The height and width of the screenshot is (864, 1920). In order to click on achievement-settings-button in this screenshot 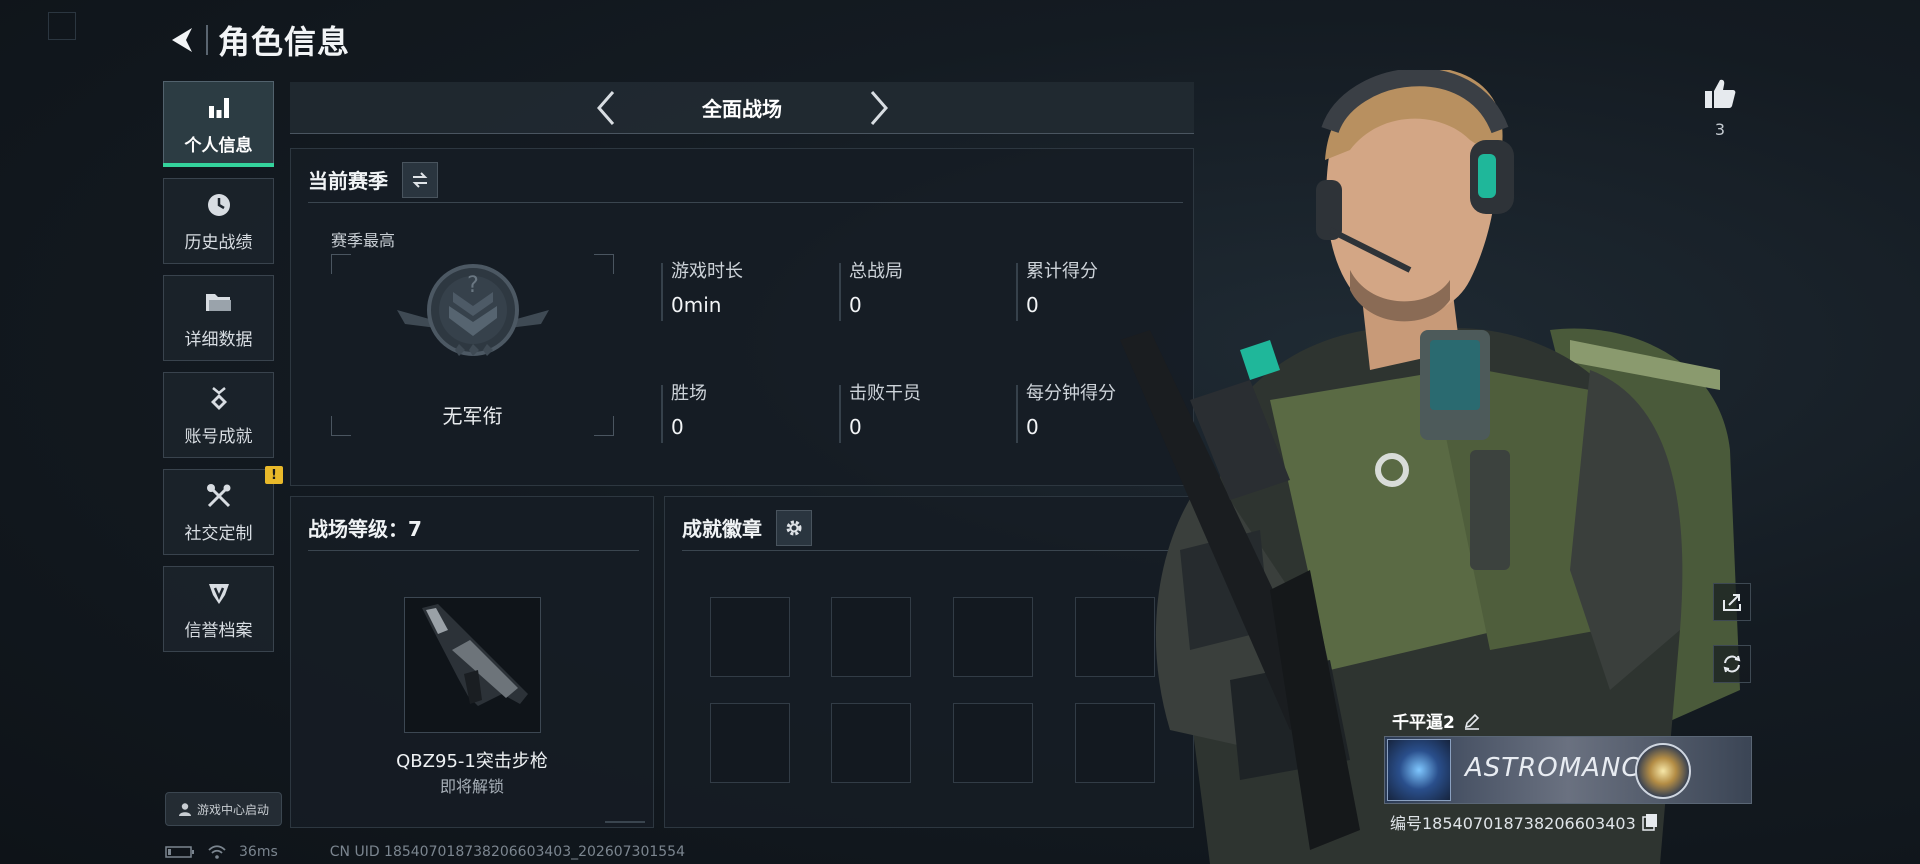, I will do `click(794, 527)`.